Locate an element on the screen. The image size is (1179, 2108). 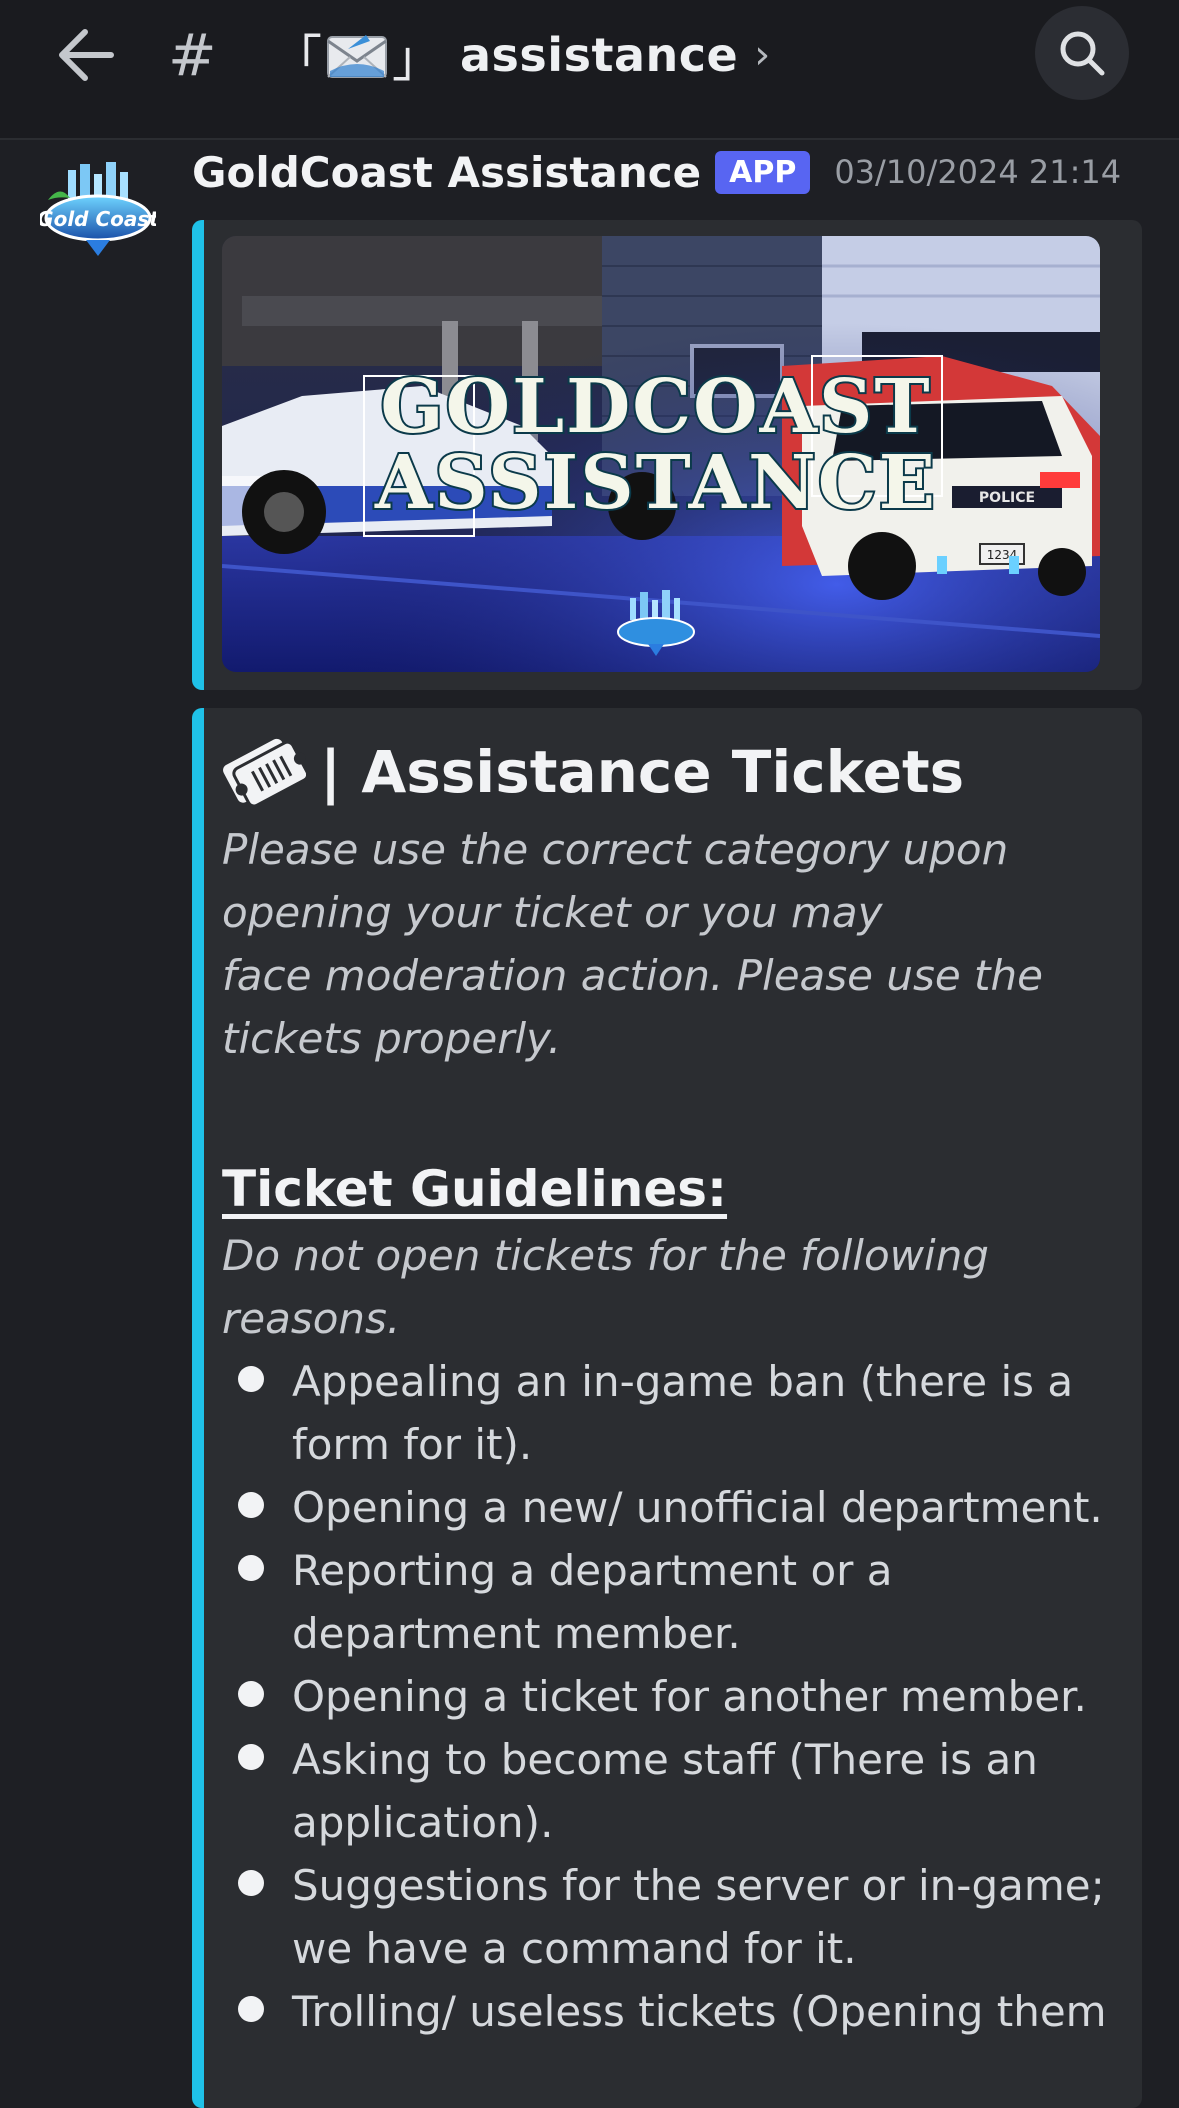
bracket-left: 「 is located at coordinates (297, 59).